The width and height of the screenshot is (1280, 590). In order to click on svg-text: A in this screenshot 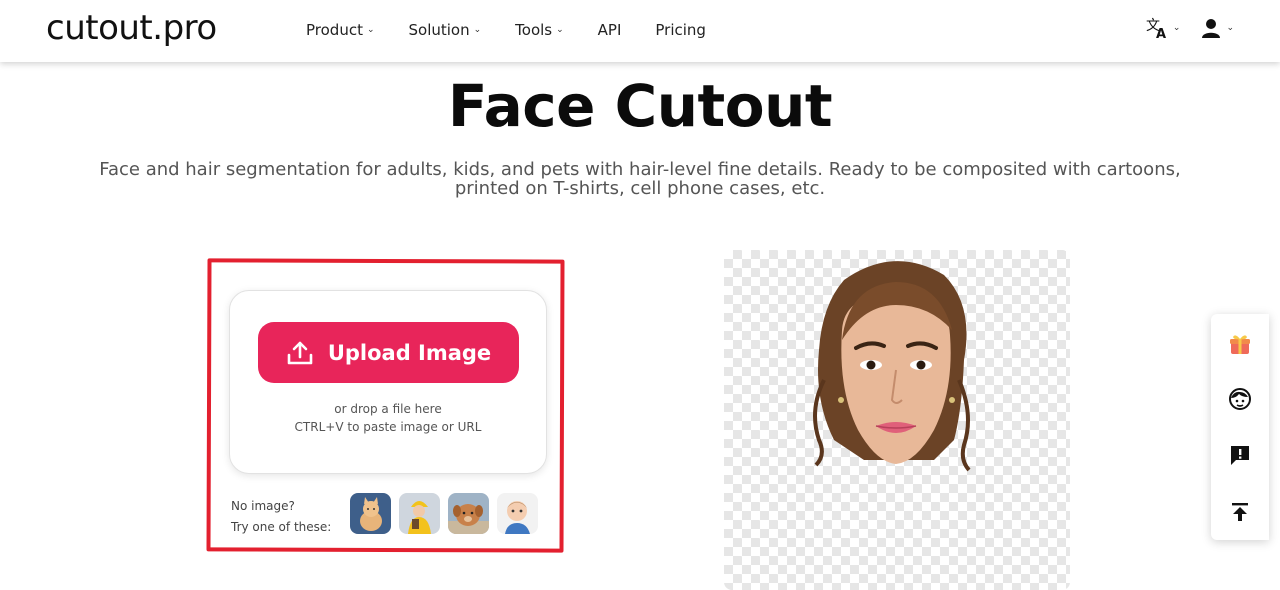, I will do `click(1161, 33)`.